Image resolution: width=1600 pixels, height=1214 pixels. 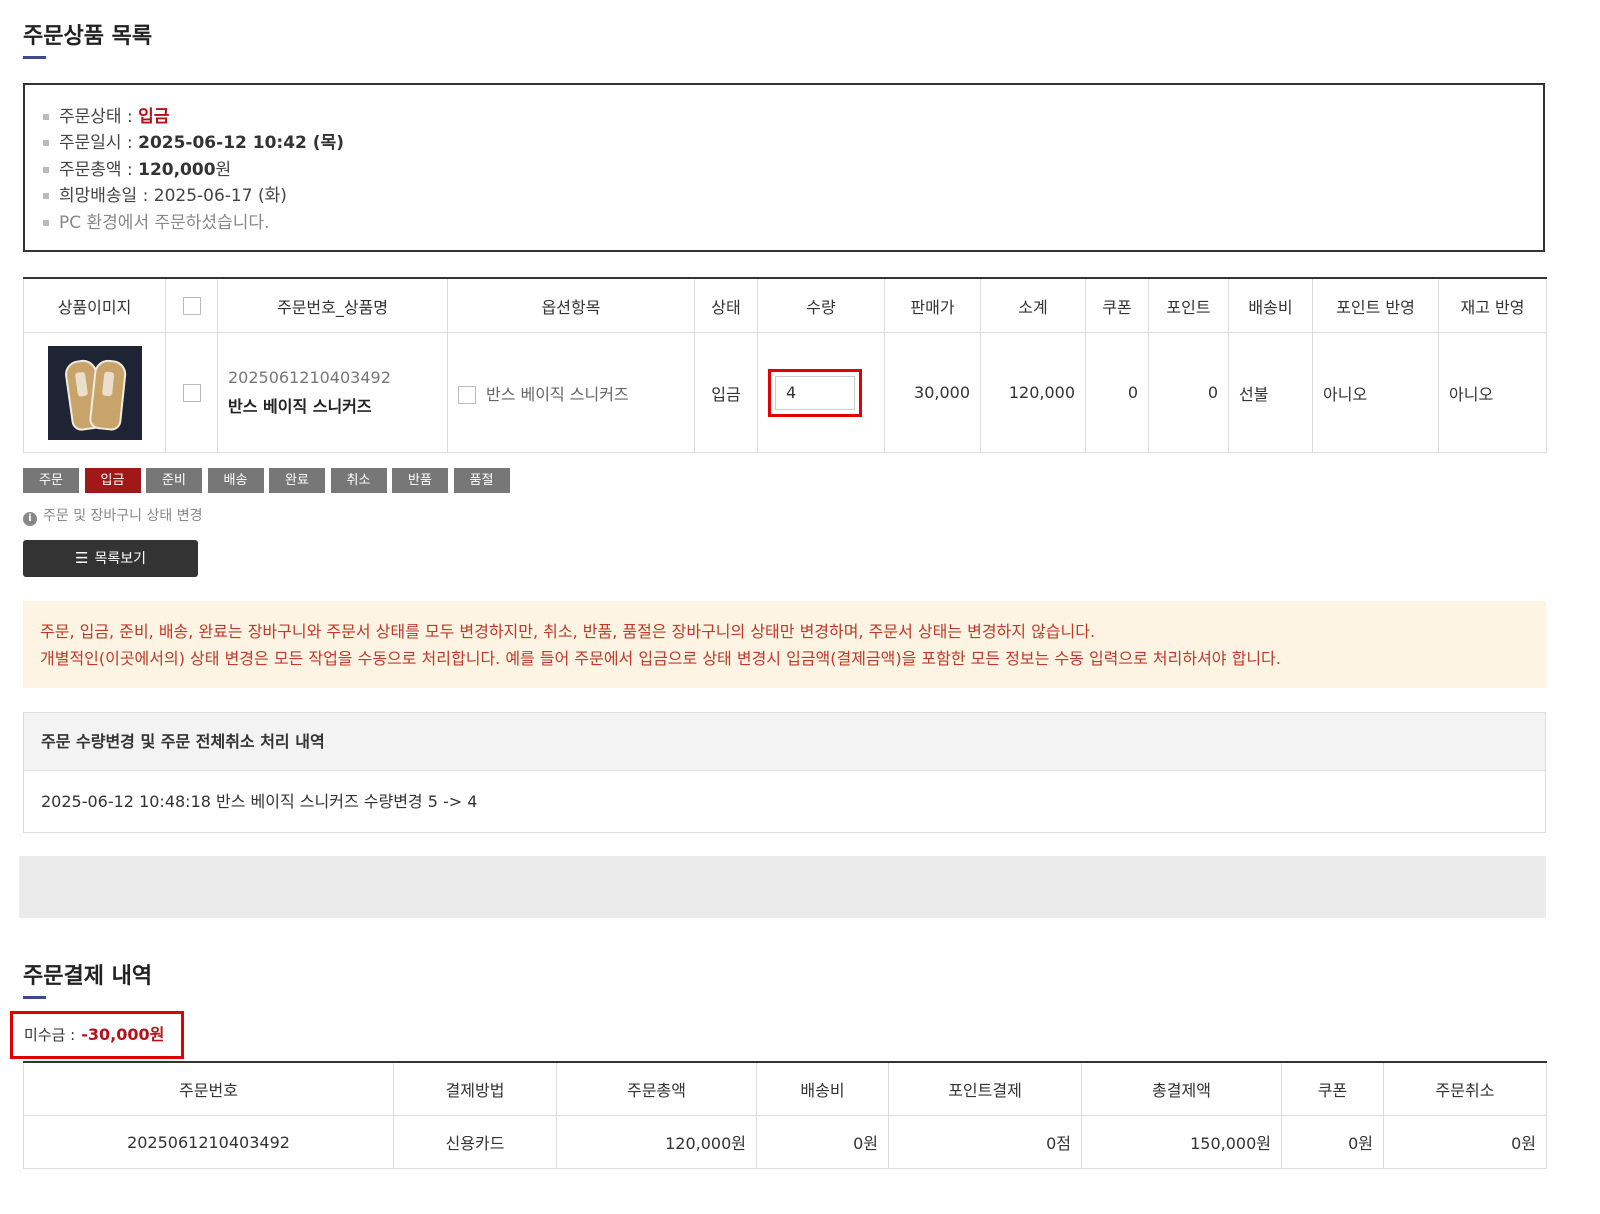 I want to click on gray-spacer-band, so click(x=782, y=887).